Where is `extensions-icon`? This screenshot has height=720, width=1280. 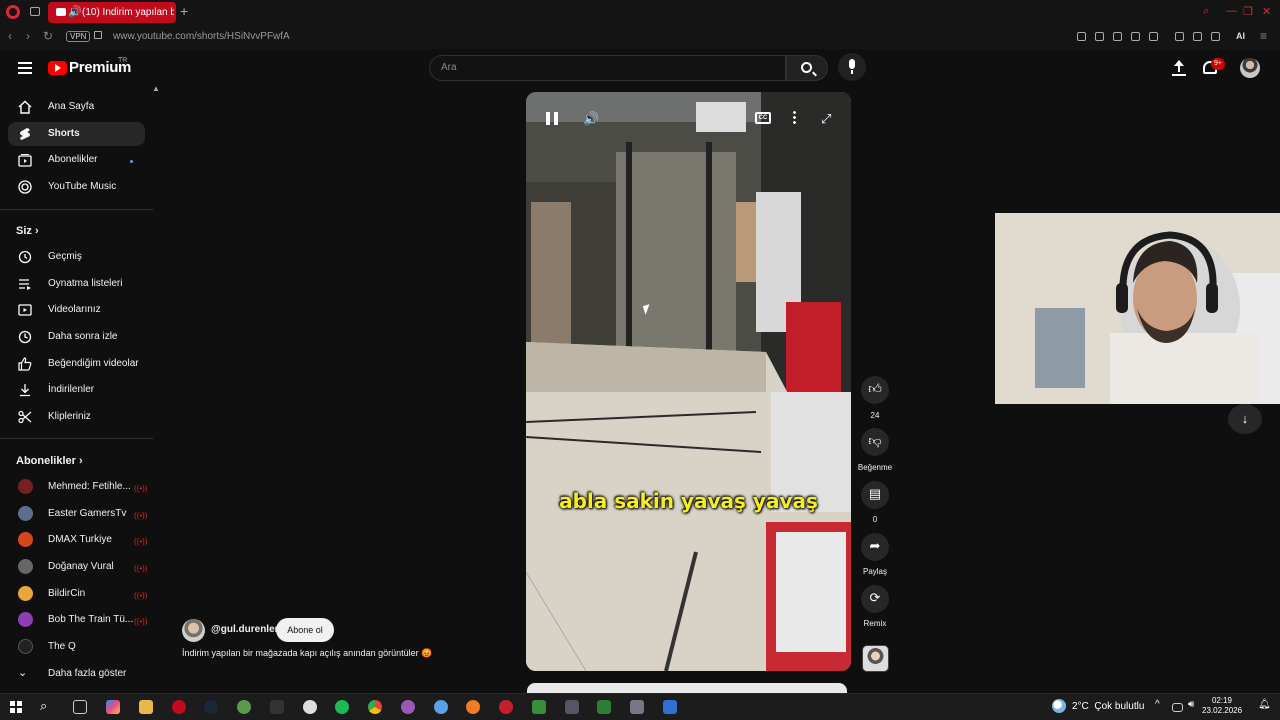 extensions-icon is located at coordinates (1179, 36).